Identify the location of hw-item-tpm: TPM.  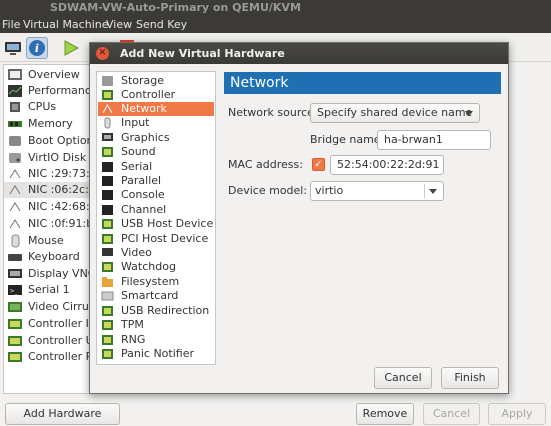
(156, 325).